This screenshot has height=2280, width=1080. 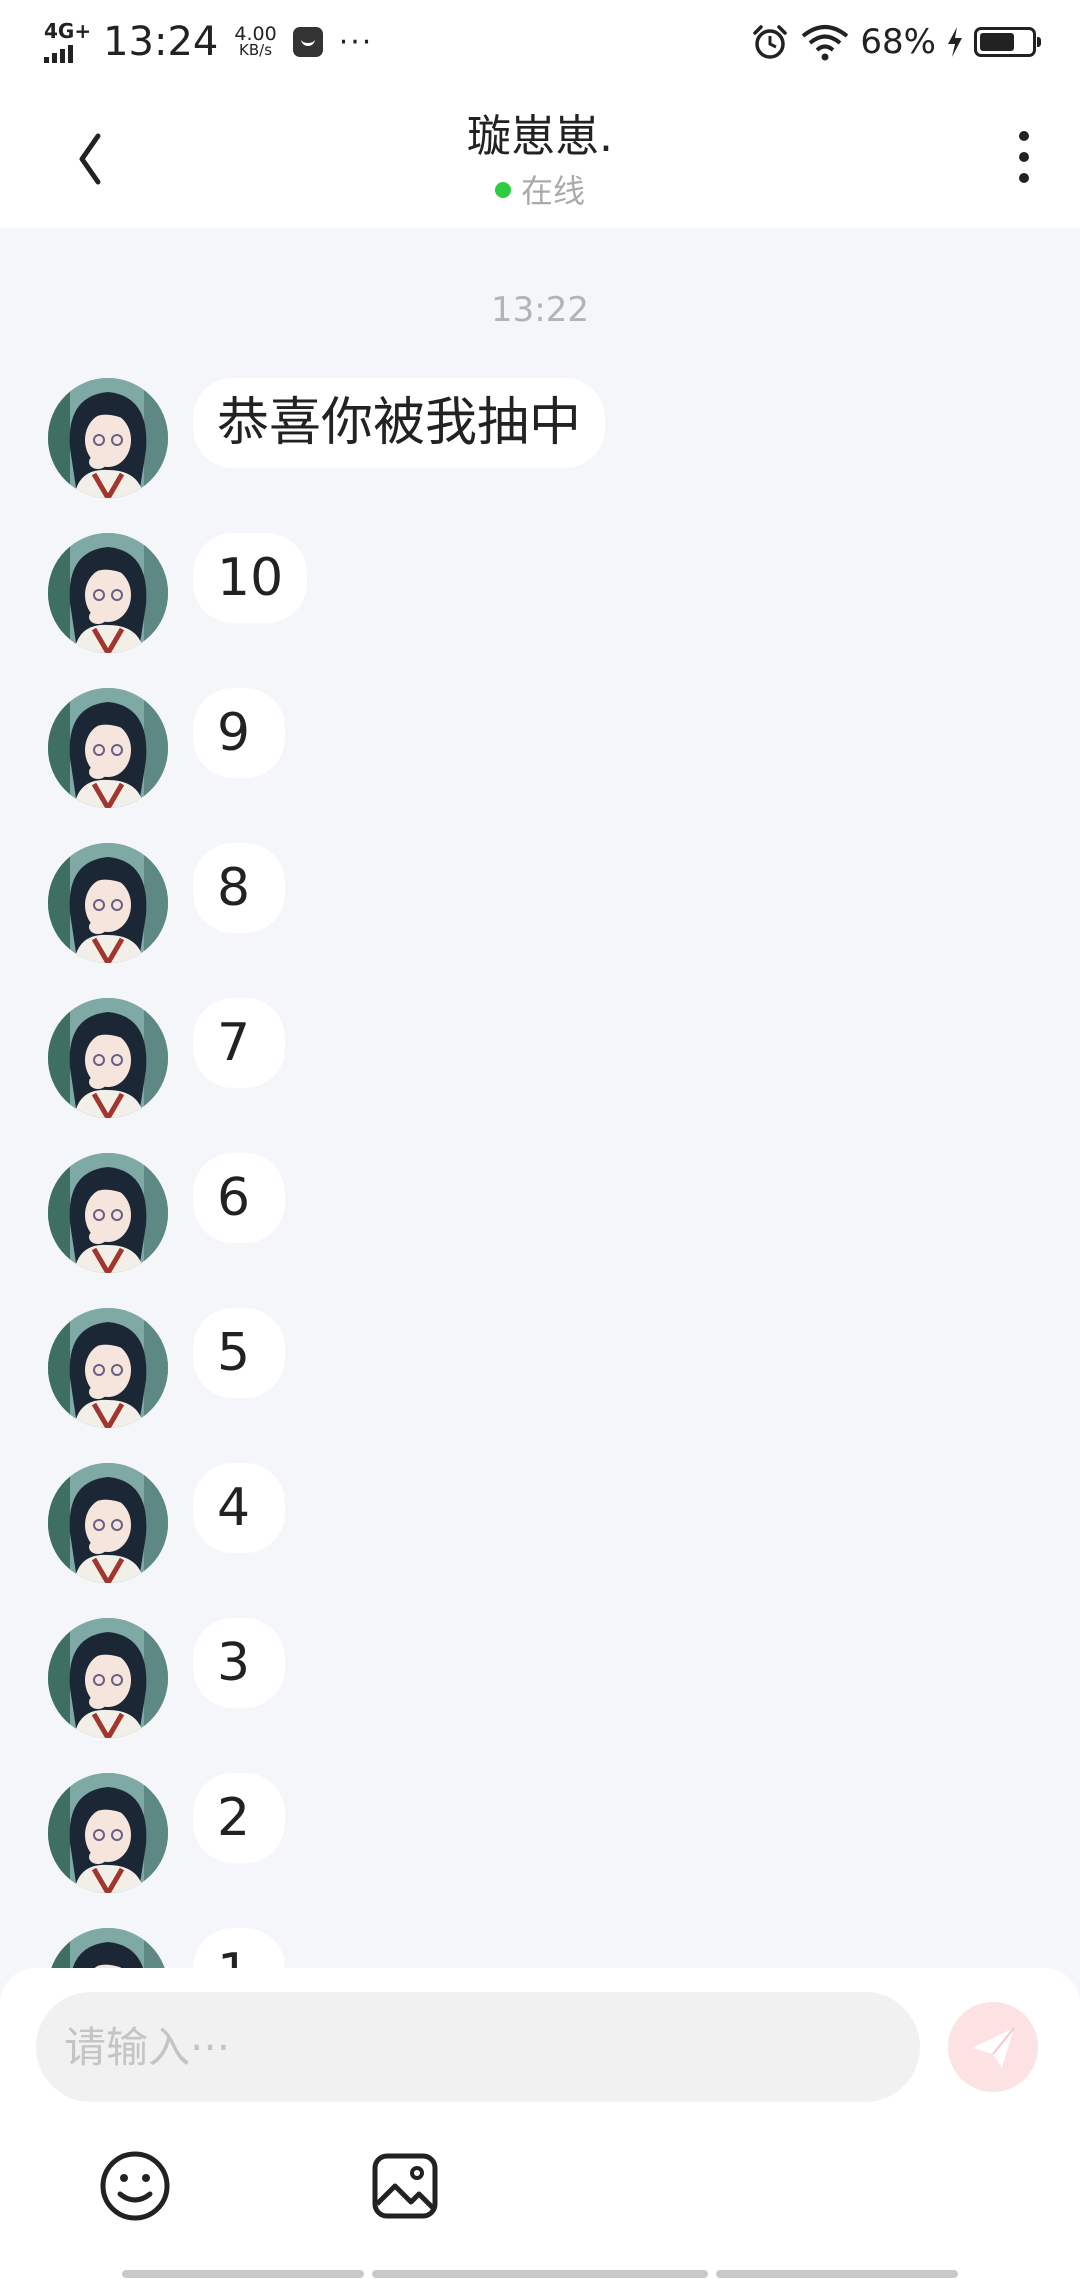 I want to click on send-button, so click(x=993, y=2047).